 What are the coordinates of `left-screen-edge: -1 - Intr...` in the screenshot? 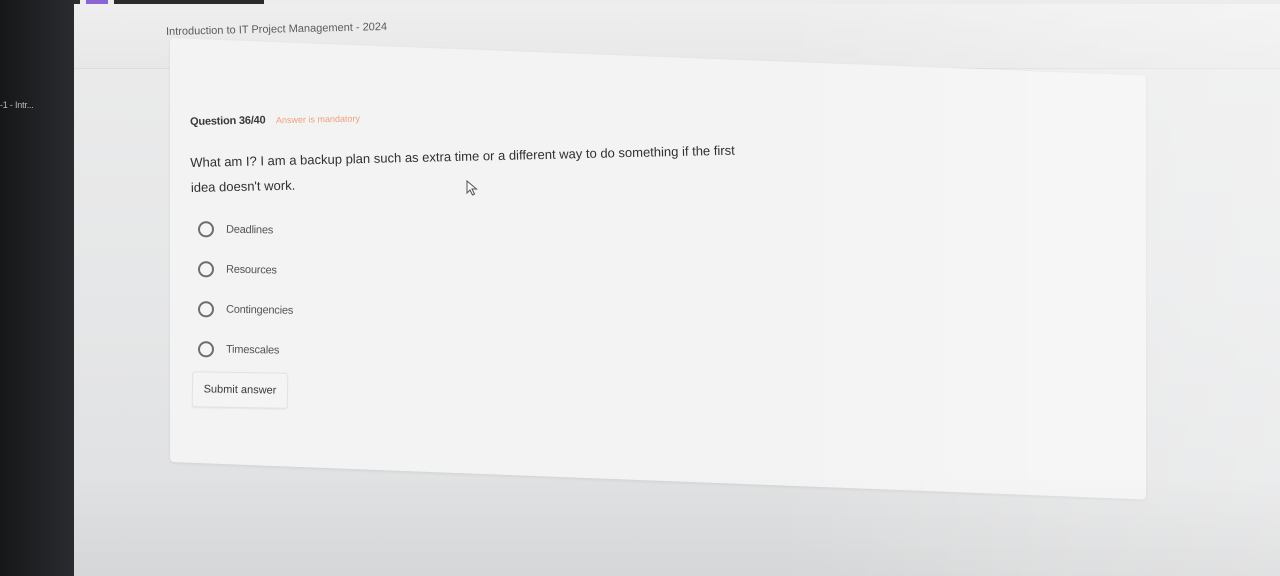 It's located at (40, 288).